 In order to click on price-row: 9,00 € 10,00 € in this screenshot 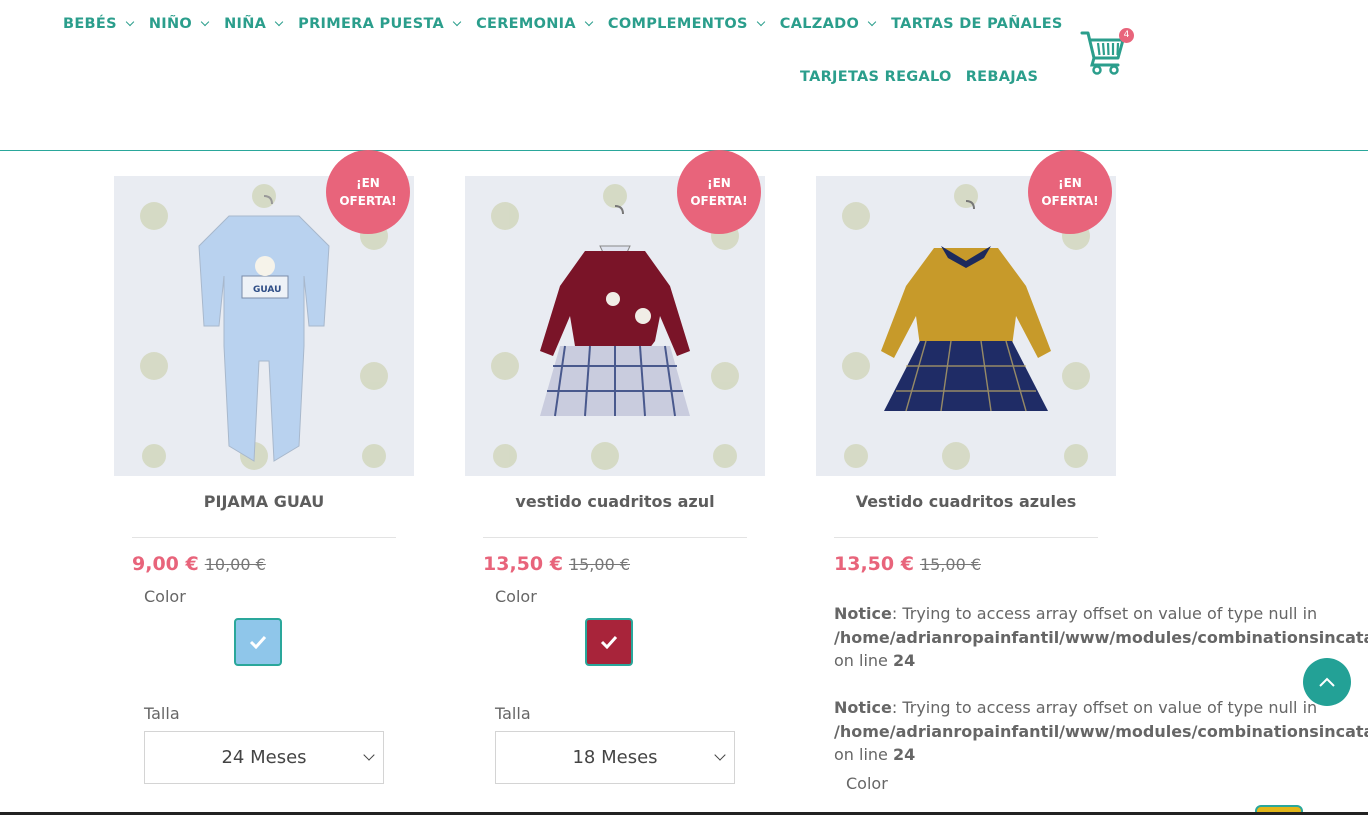, I will do `click(199, 564)`.